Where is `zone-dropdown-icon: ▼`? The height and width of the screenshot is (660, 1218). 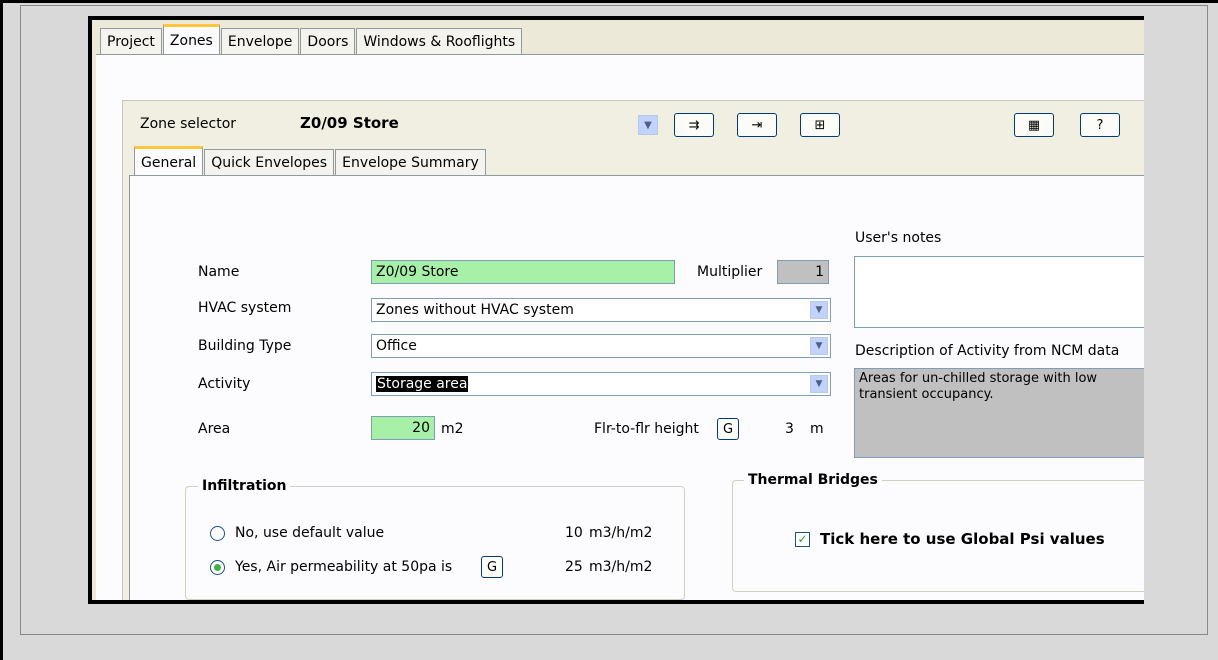
zone-dropdown-icon: ▼ is located at coordinates (648, 125).